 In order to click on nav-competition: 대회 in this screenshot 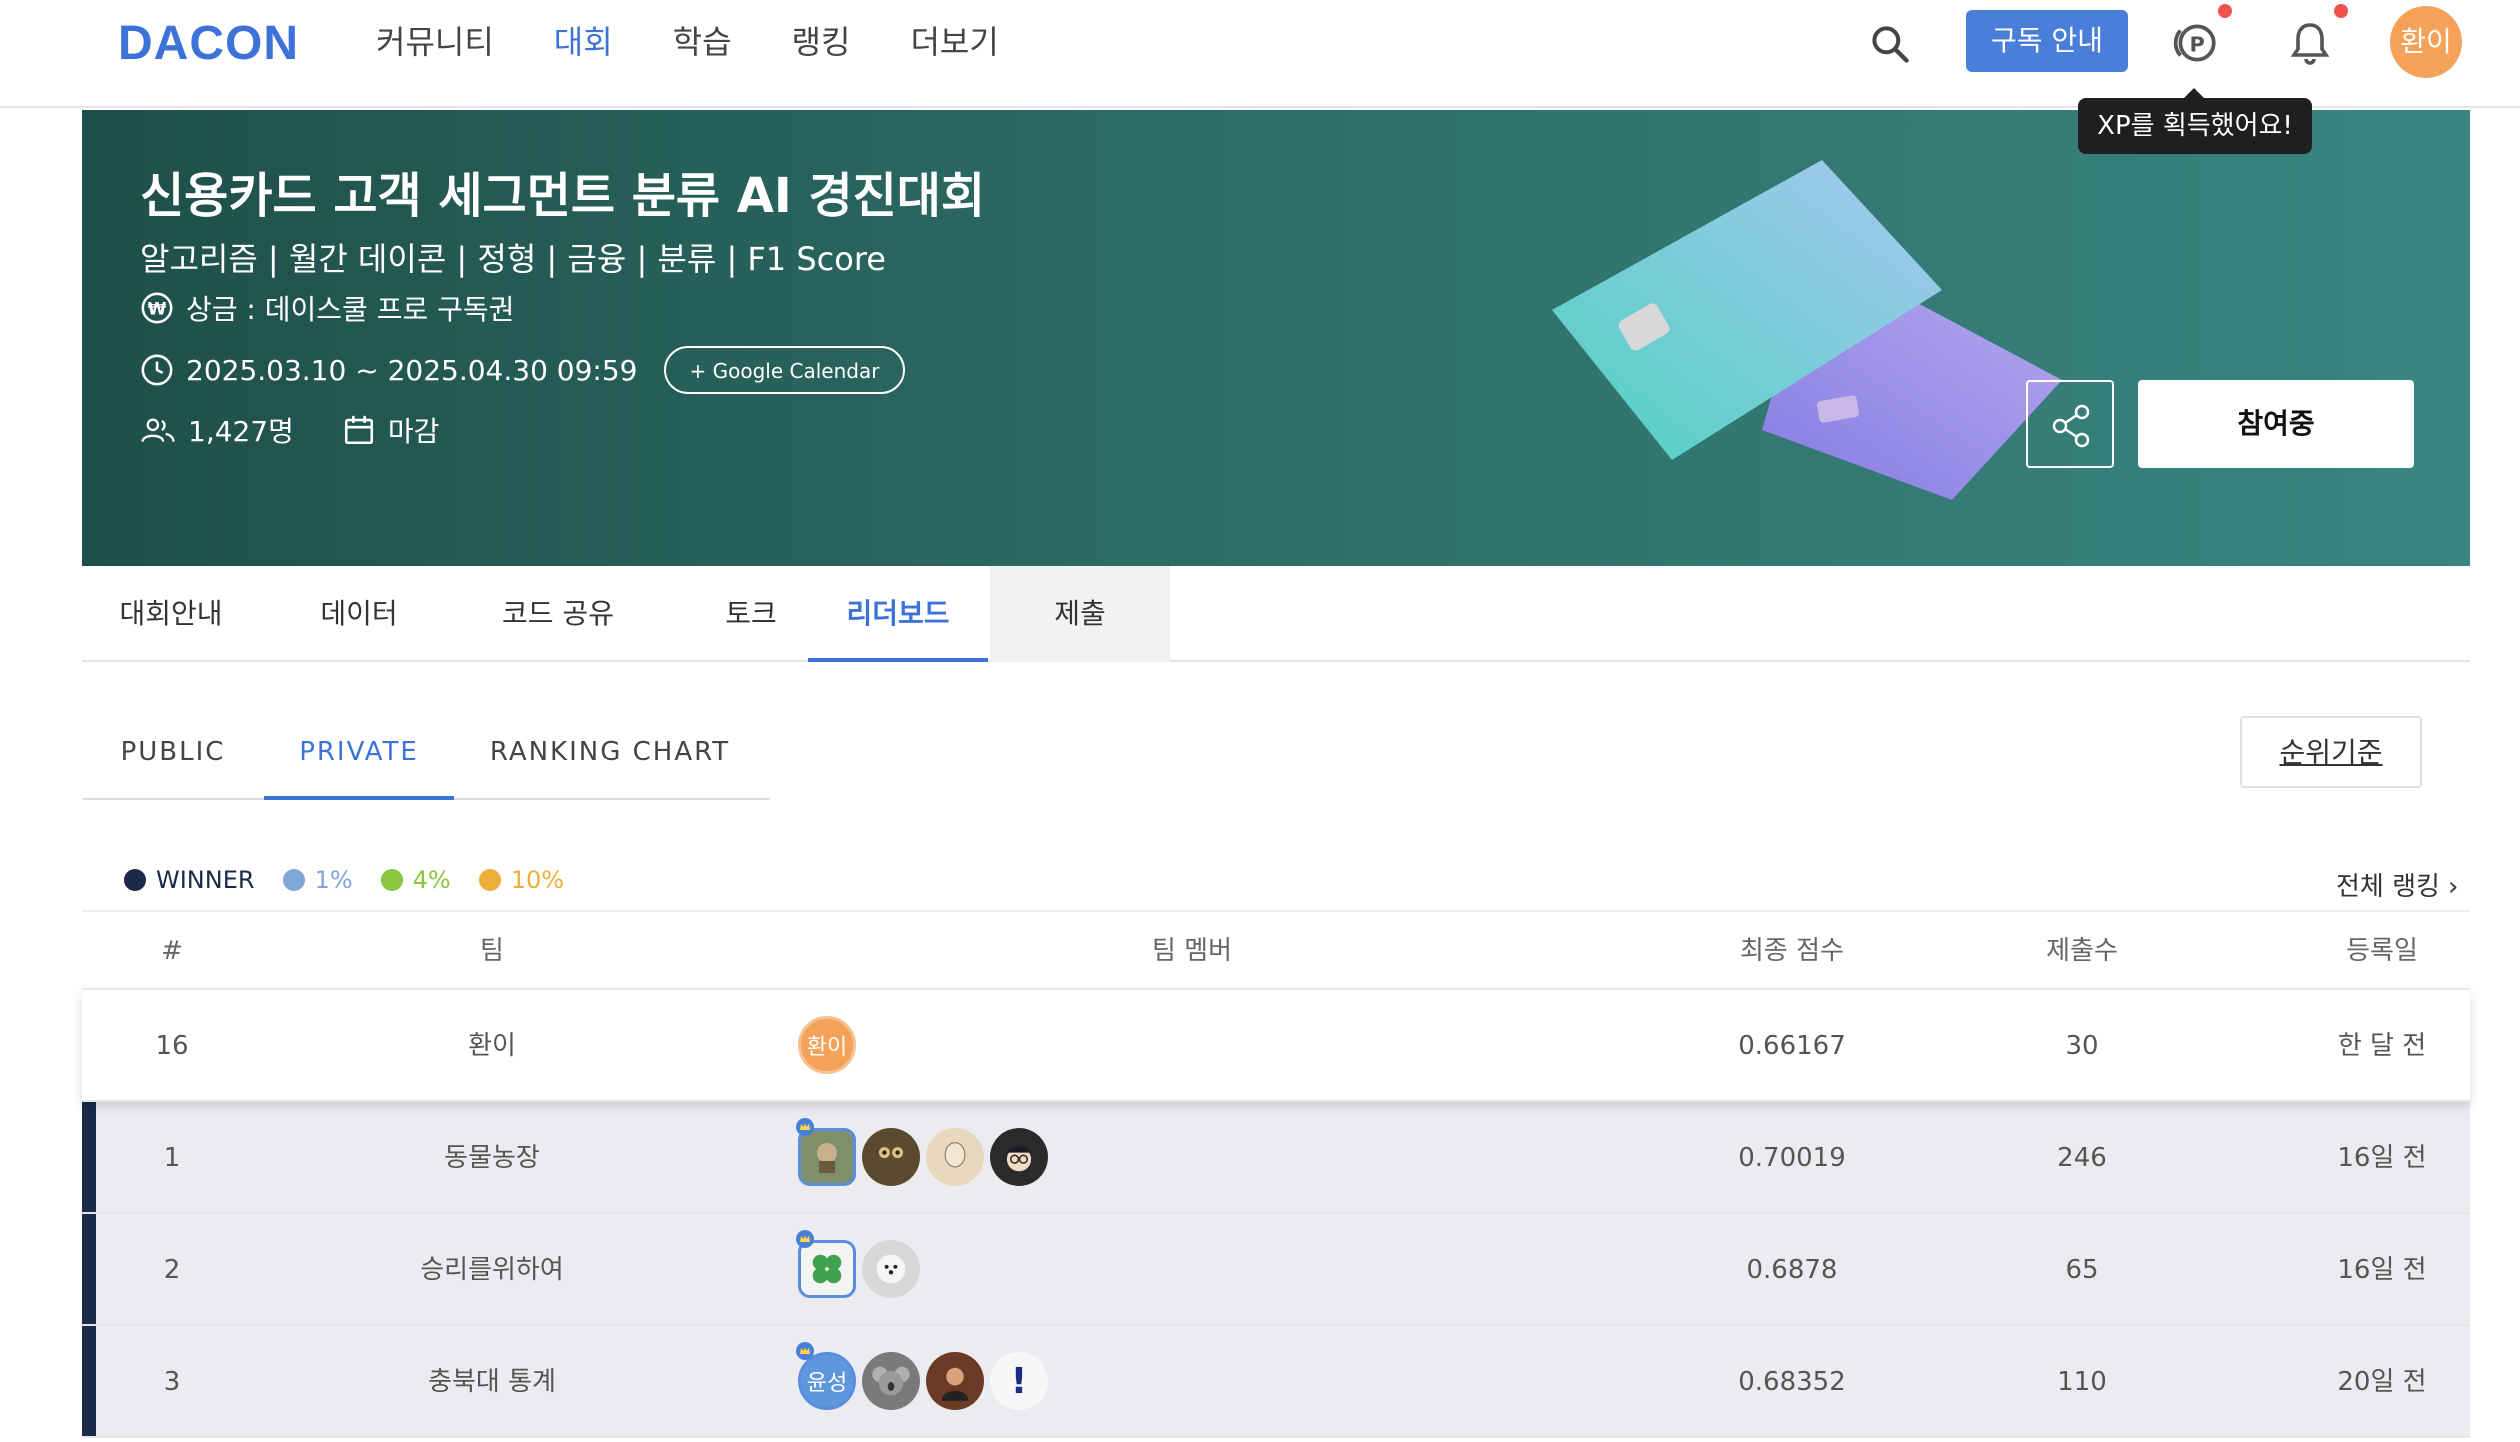, I will do `click(583, 42)`.